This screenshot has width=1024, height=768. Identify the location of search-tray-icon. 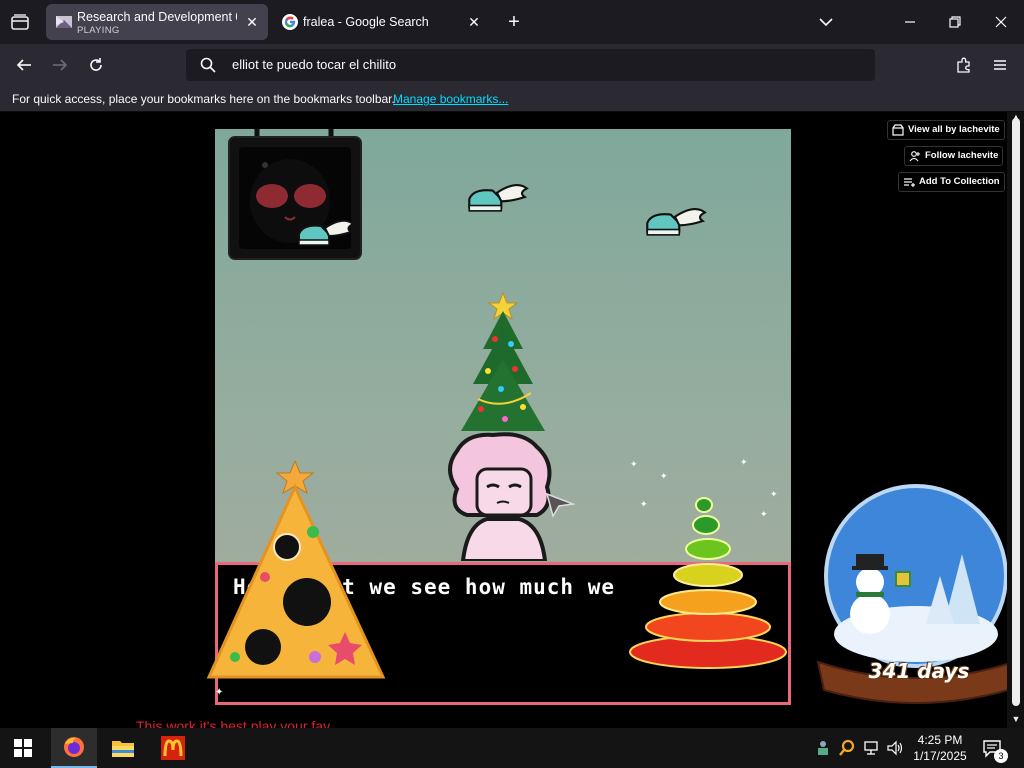
(847, 748).